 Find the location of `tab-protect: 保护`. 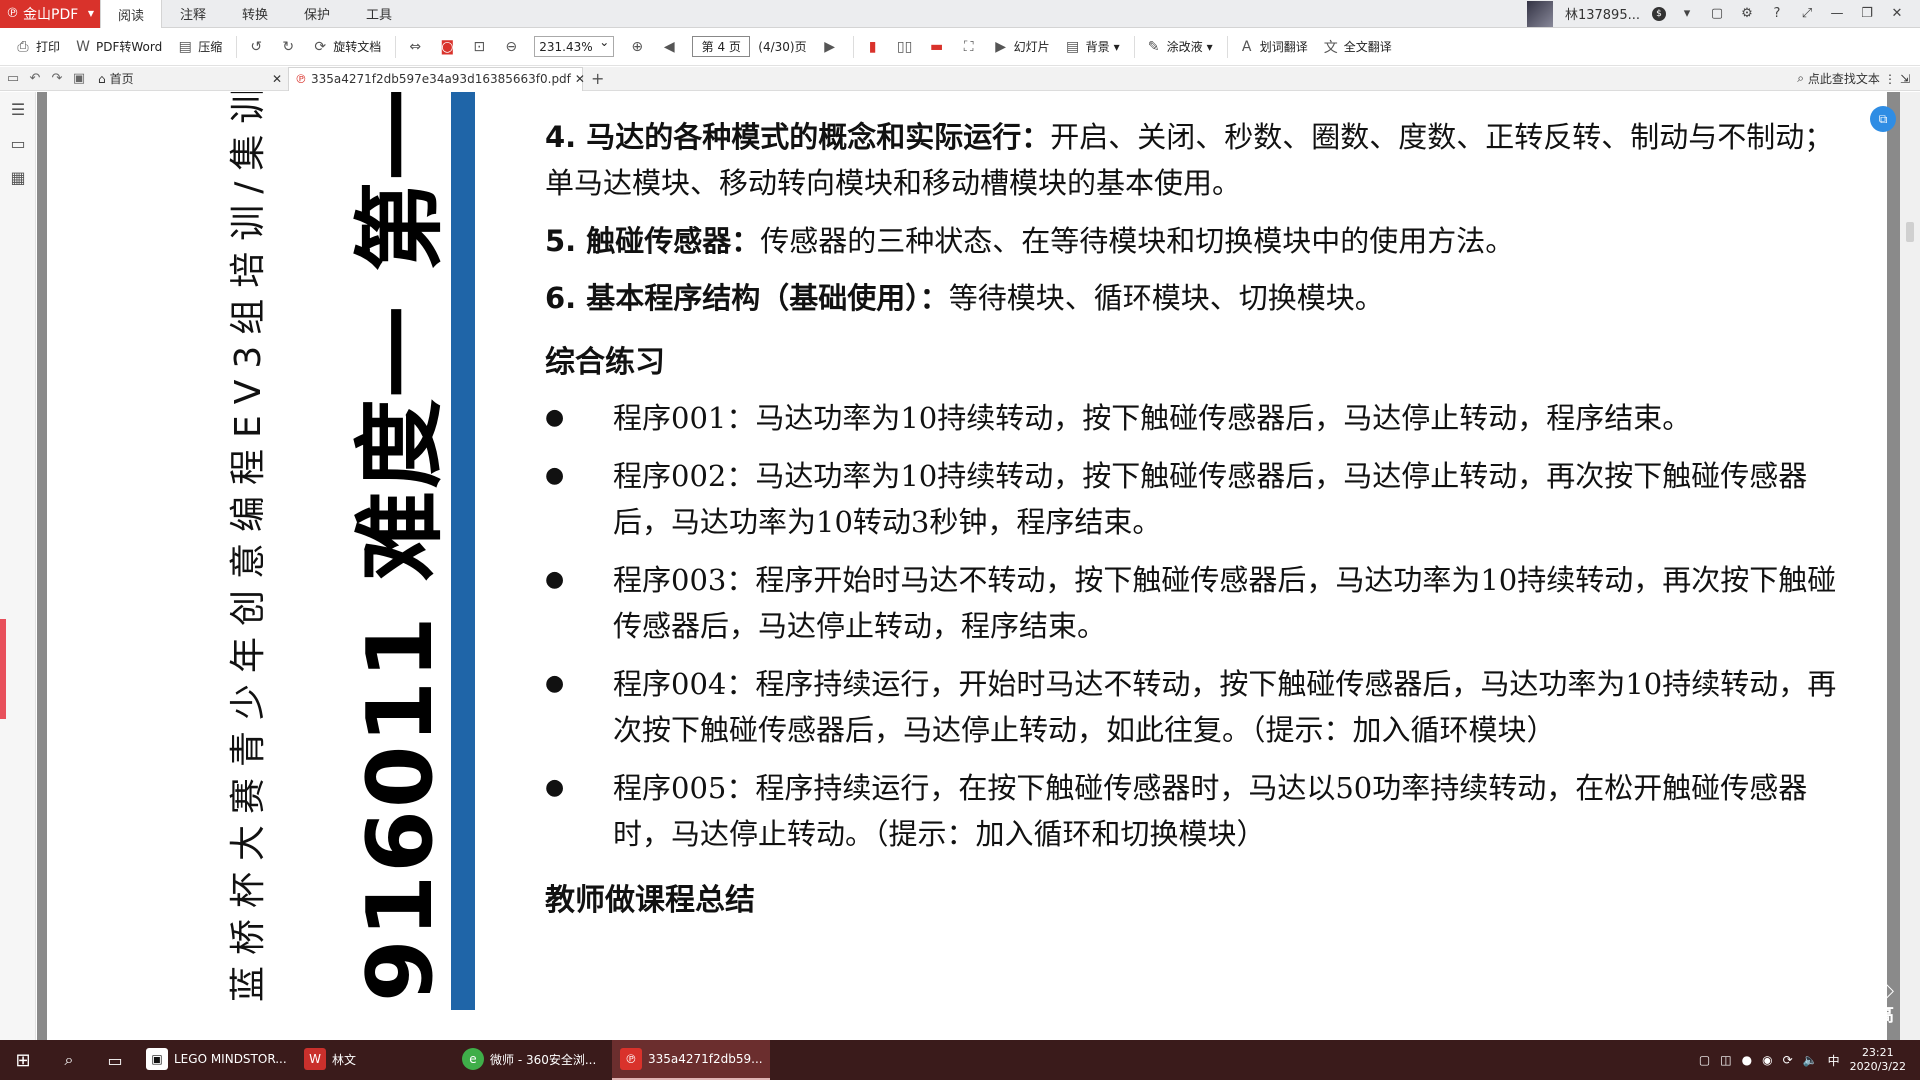

tab-protect: 保护 is located at coordinates (317, 14).